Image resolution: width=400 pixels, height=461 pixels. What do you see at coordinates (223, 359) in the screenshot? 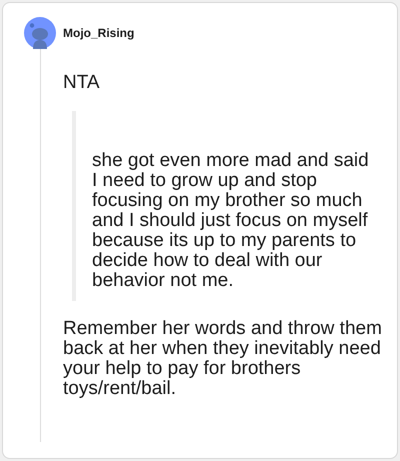
I see `comment-text: Remember her words and throw them back at her when they inevitably need your help to pay for brothers toys/rent/bail.` at bounding box center [223, 359].